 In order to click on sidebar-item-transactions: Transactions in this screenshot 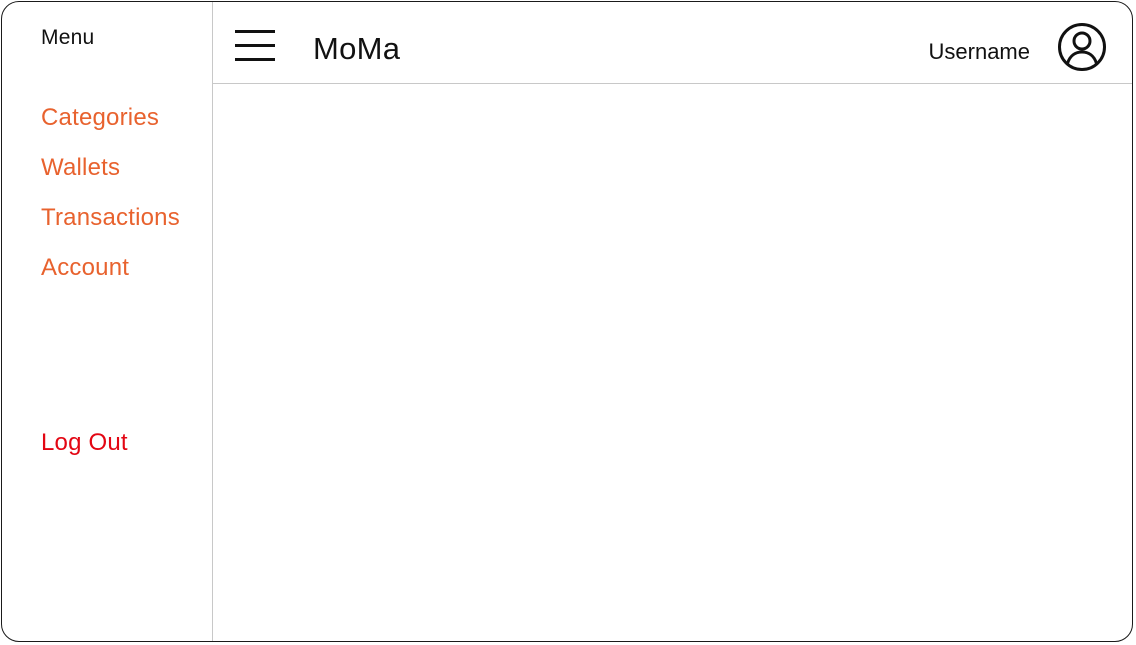, I will do `click(110, 218)`.